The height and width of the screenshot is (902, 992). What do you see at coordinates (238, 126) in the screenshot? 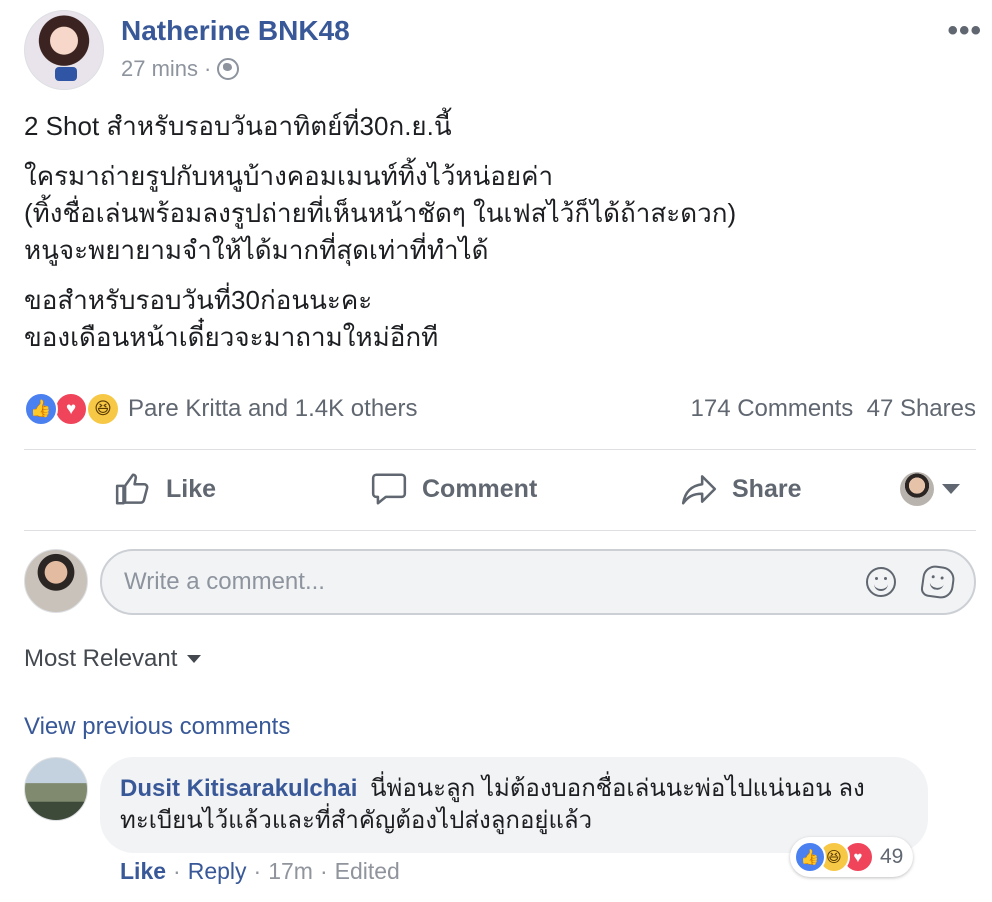
I see `post-line: 2 Shot สำหรับรอบวันอาทิตย์ที่30ก.ย.นี้` at bounding box center [238, 126].